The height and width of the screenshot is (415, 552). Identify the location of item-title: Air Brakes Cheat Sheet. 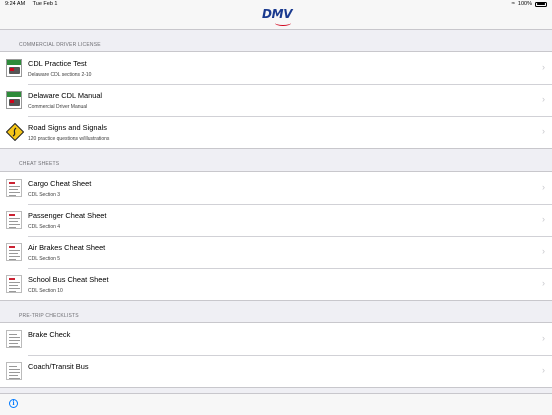
(67, 247).